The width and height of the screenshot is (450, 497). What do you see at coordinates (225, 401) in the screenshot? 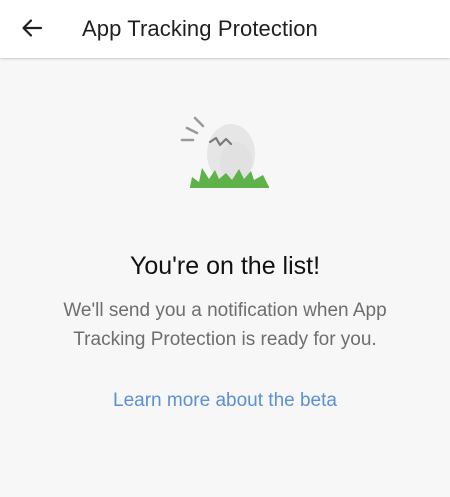
I see `learn-more-link: Learn more about the beta` at bounding box center [225, 401].